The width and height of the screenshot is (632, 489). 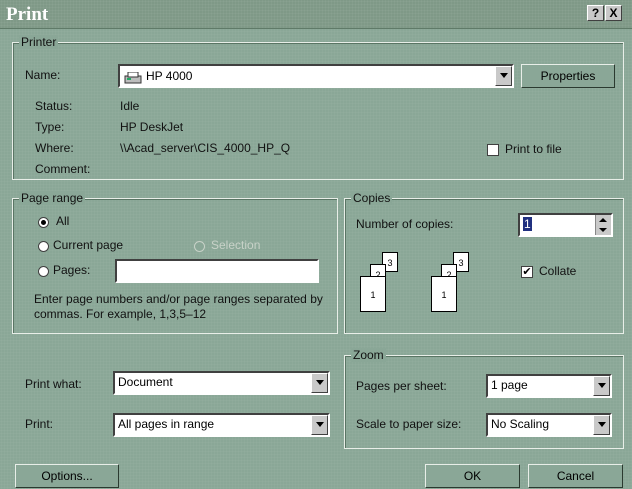 What do you see at coordinates (221, 383) in the screenshot?
I see `print-what-select: Document` at bounding box center [221, 383].